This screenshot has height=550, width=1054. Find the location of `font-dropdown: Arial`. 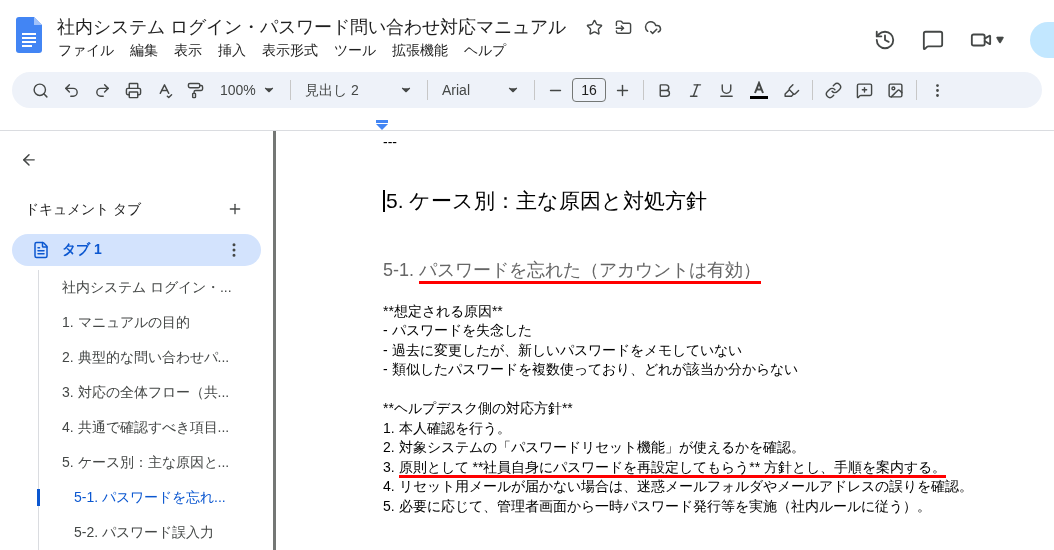

font-dropdown: Arial is located at coordinates (481, 90).